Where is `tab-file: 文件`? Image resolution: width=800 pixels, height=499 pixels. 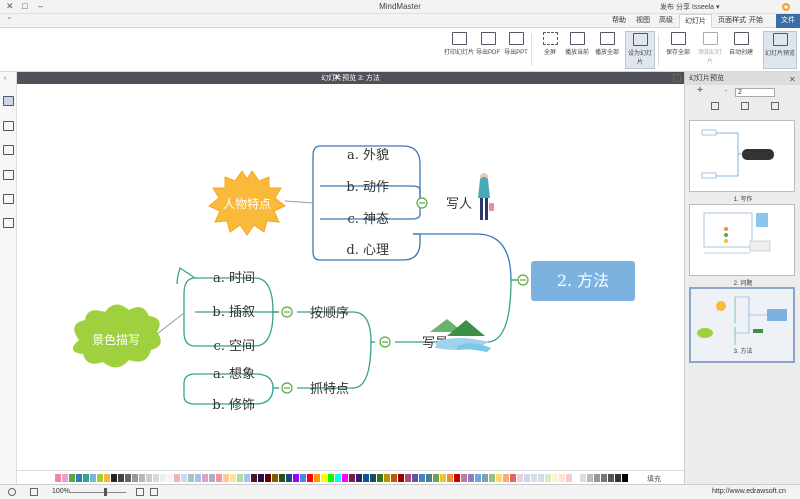 tab-file: 文件 is located at coordinates (788, 21).